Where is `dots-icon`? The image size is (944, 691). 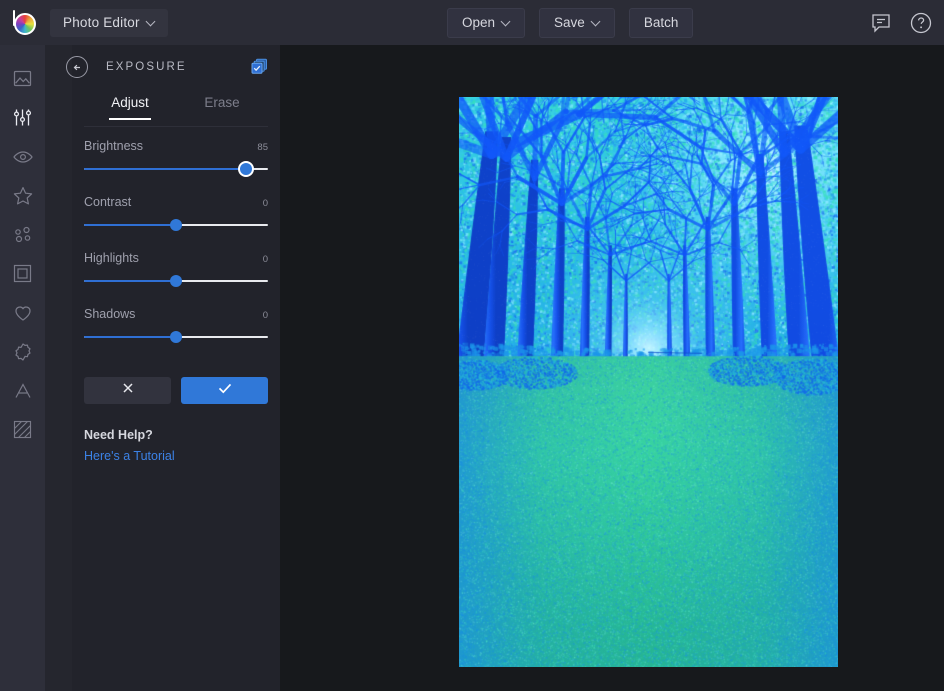 dots-icon is located at coordinates (23, 235).